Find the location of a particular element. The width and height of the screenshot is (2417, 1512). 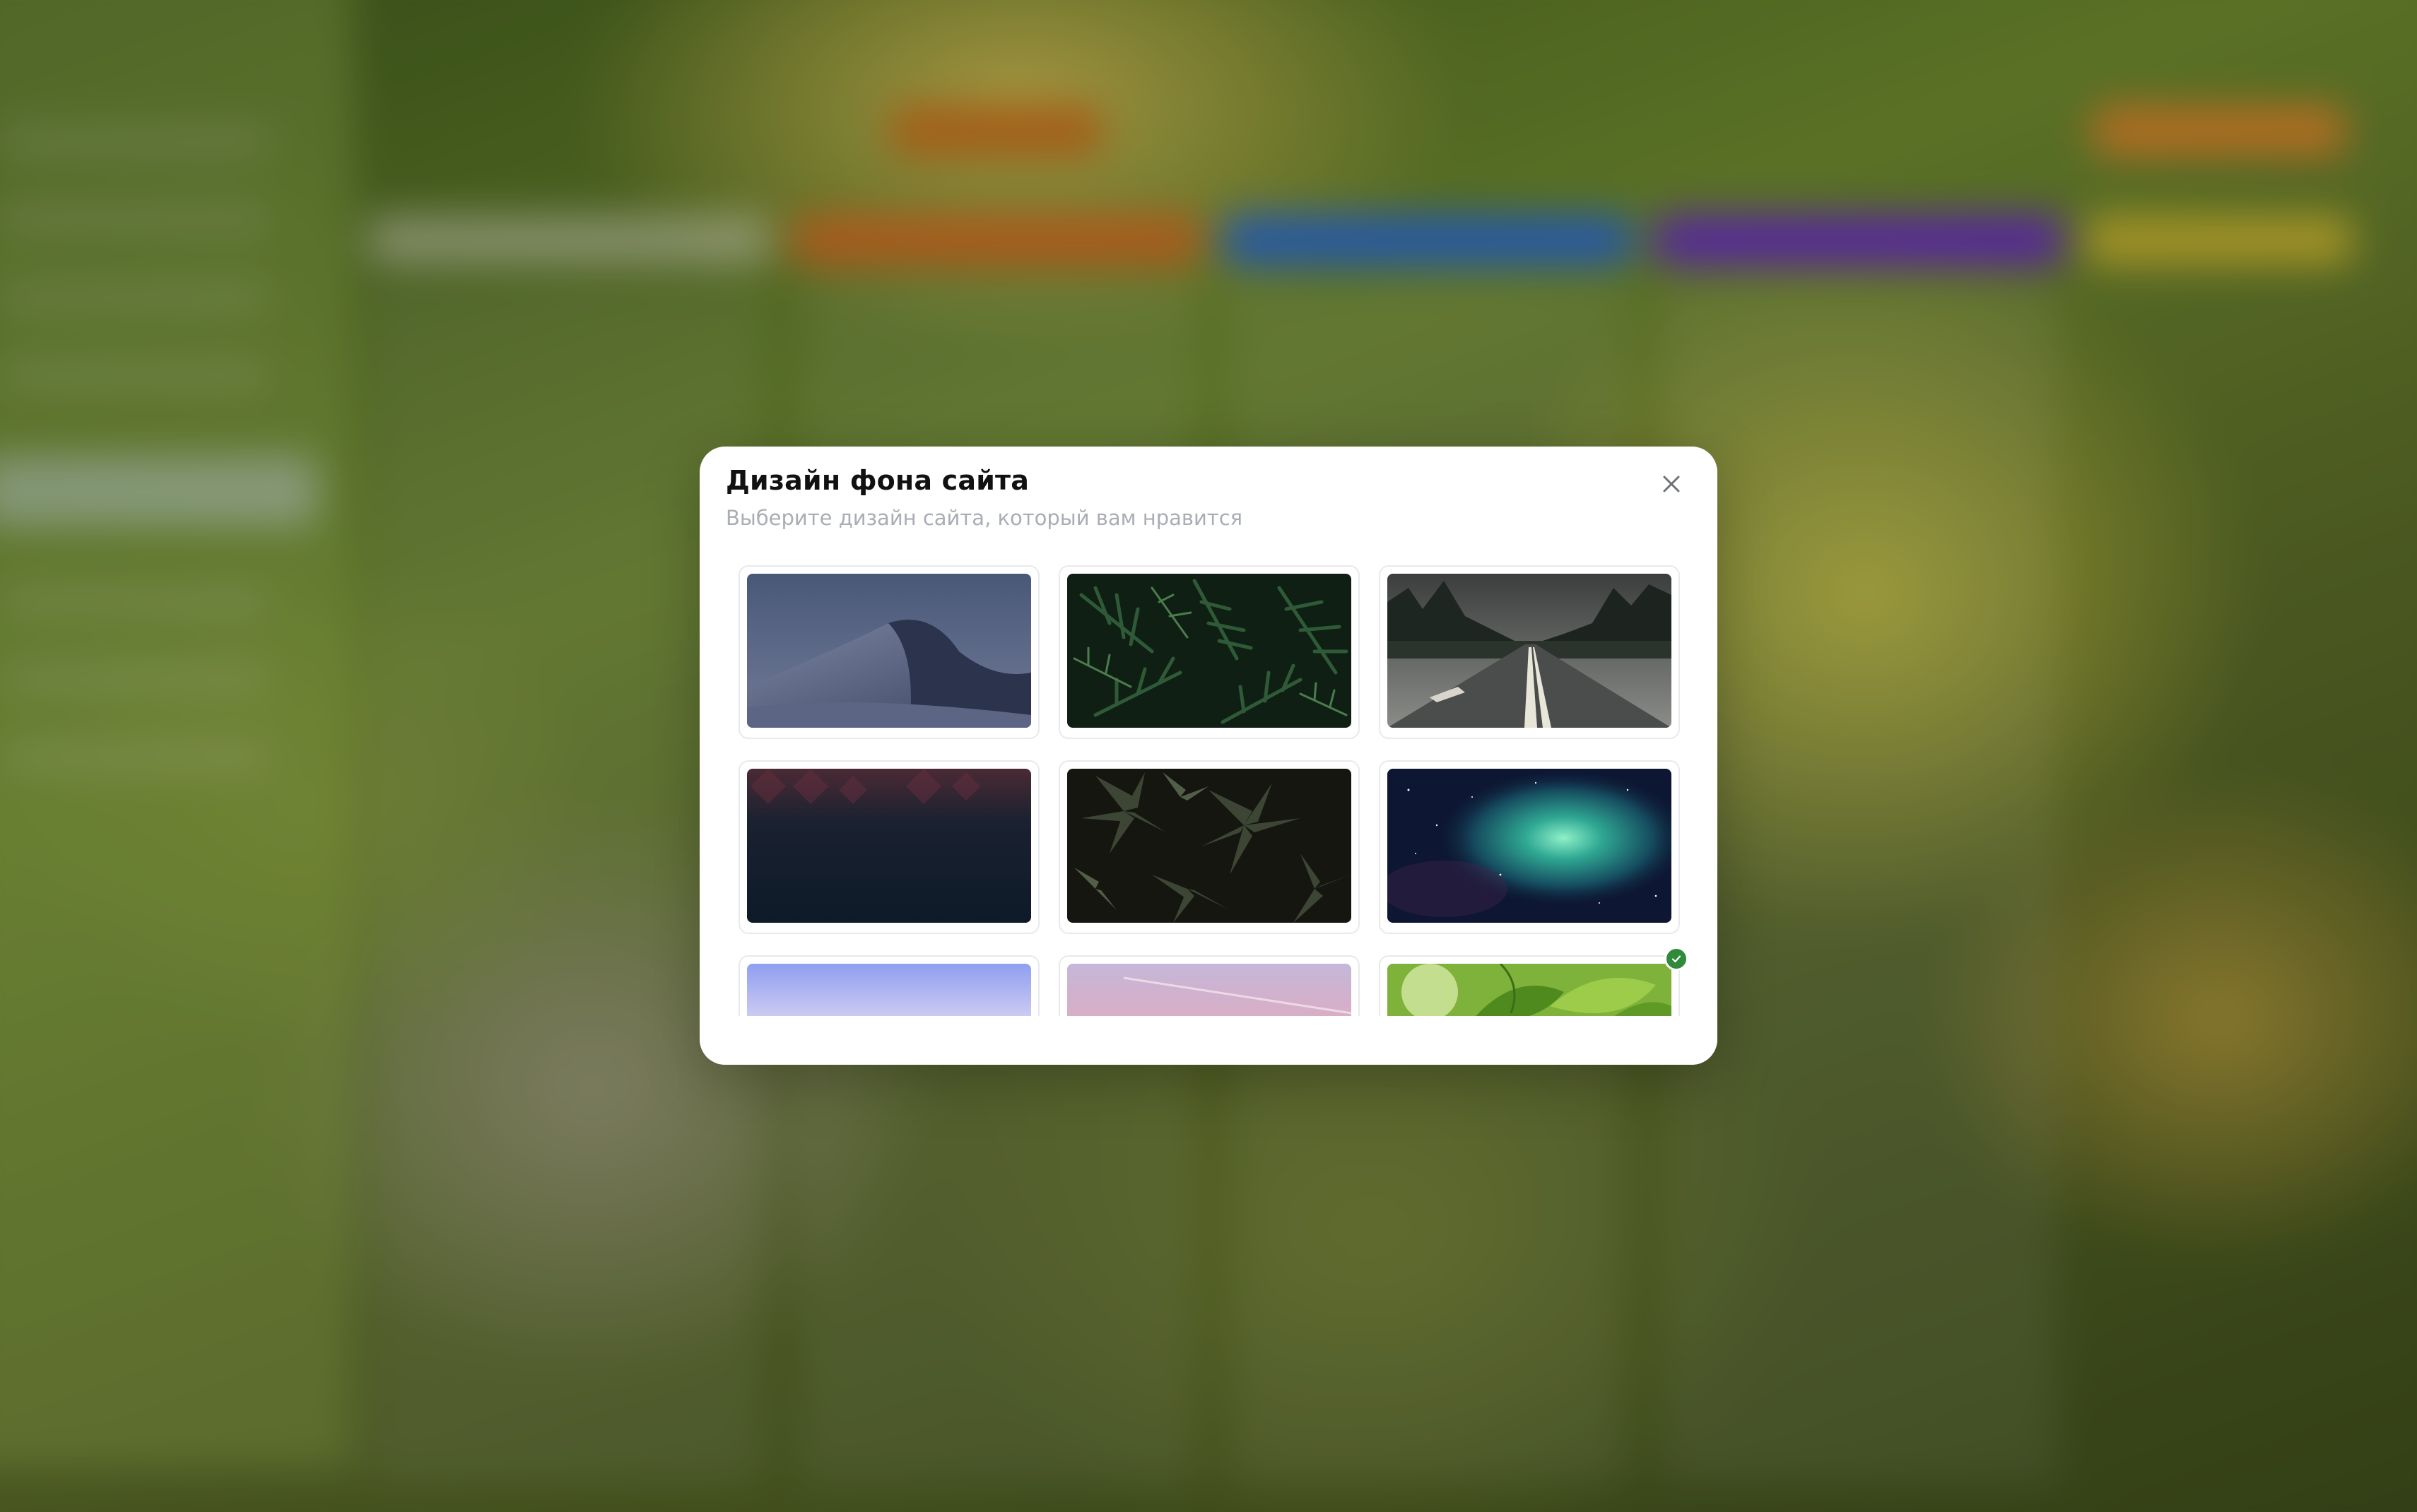

background-thumbnail-dark-leaves is located at coordinates (1209, 846).